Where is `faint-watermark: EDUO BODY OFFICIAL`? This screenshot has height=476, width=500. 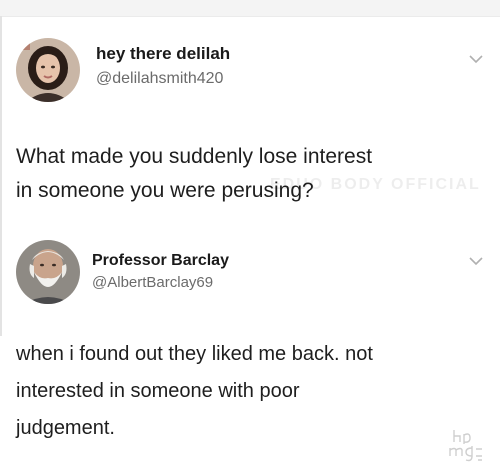 faint-watermark: EDUO BODY OFFICIAL is located at coordinates (375, 184).